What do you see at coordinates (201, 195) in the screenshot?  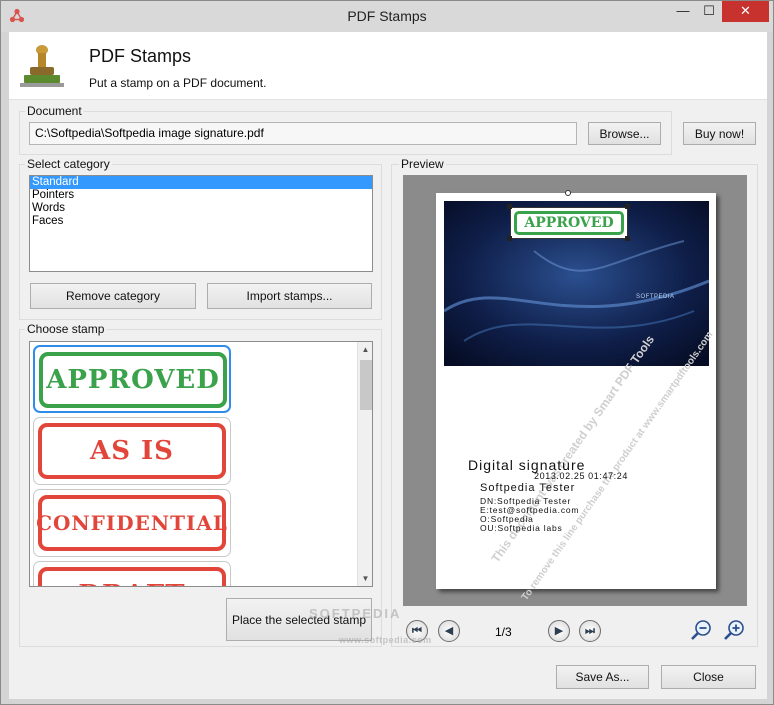 I see `category-item-pointers: Pointers` at bounding box center [201, 195].